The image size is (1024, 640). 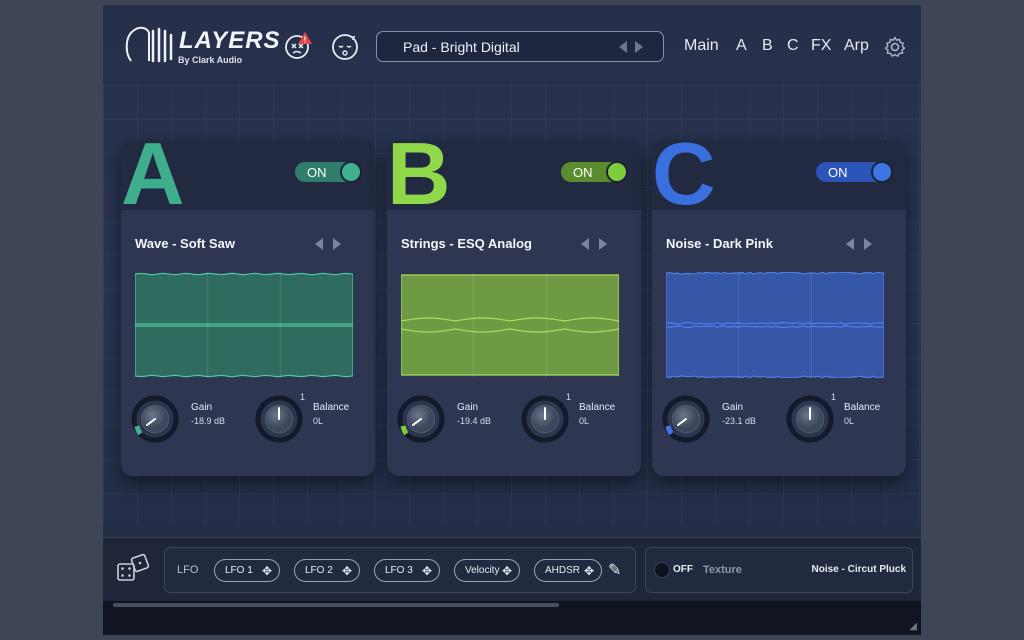 I want to click on gain-value: -19.4 dB, so click(x=474, y=421).